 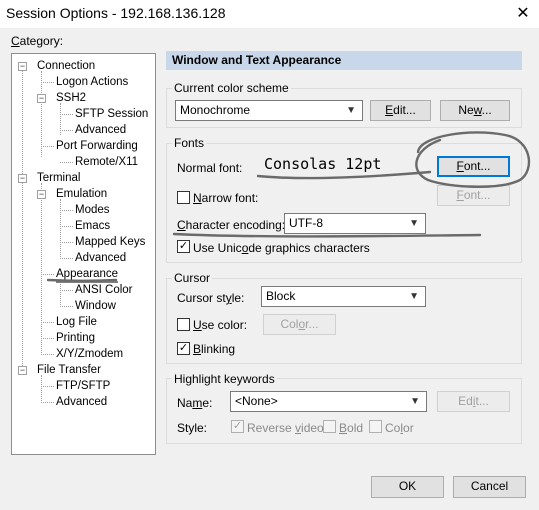 What do you see at coordinates (237, 426) in the screenshot?
I see `reverse-video-checkbox: ✓` at bounding box center [237, 426].